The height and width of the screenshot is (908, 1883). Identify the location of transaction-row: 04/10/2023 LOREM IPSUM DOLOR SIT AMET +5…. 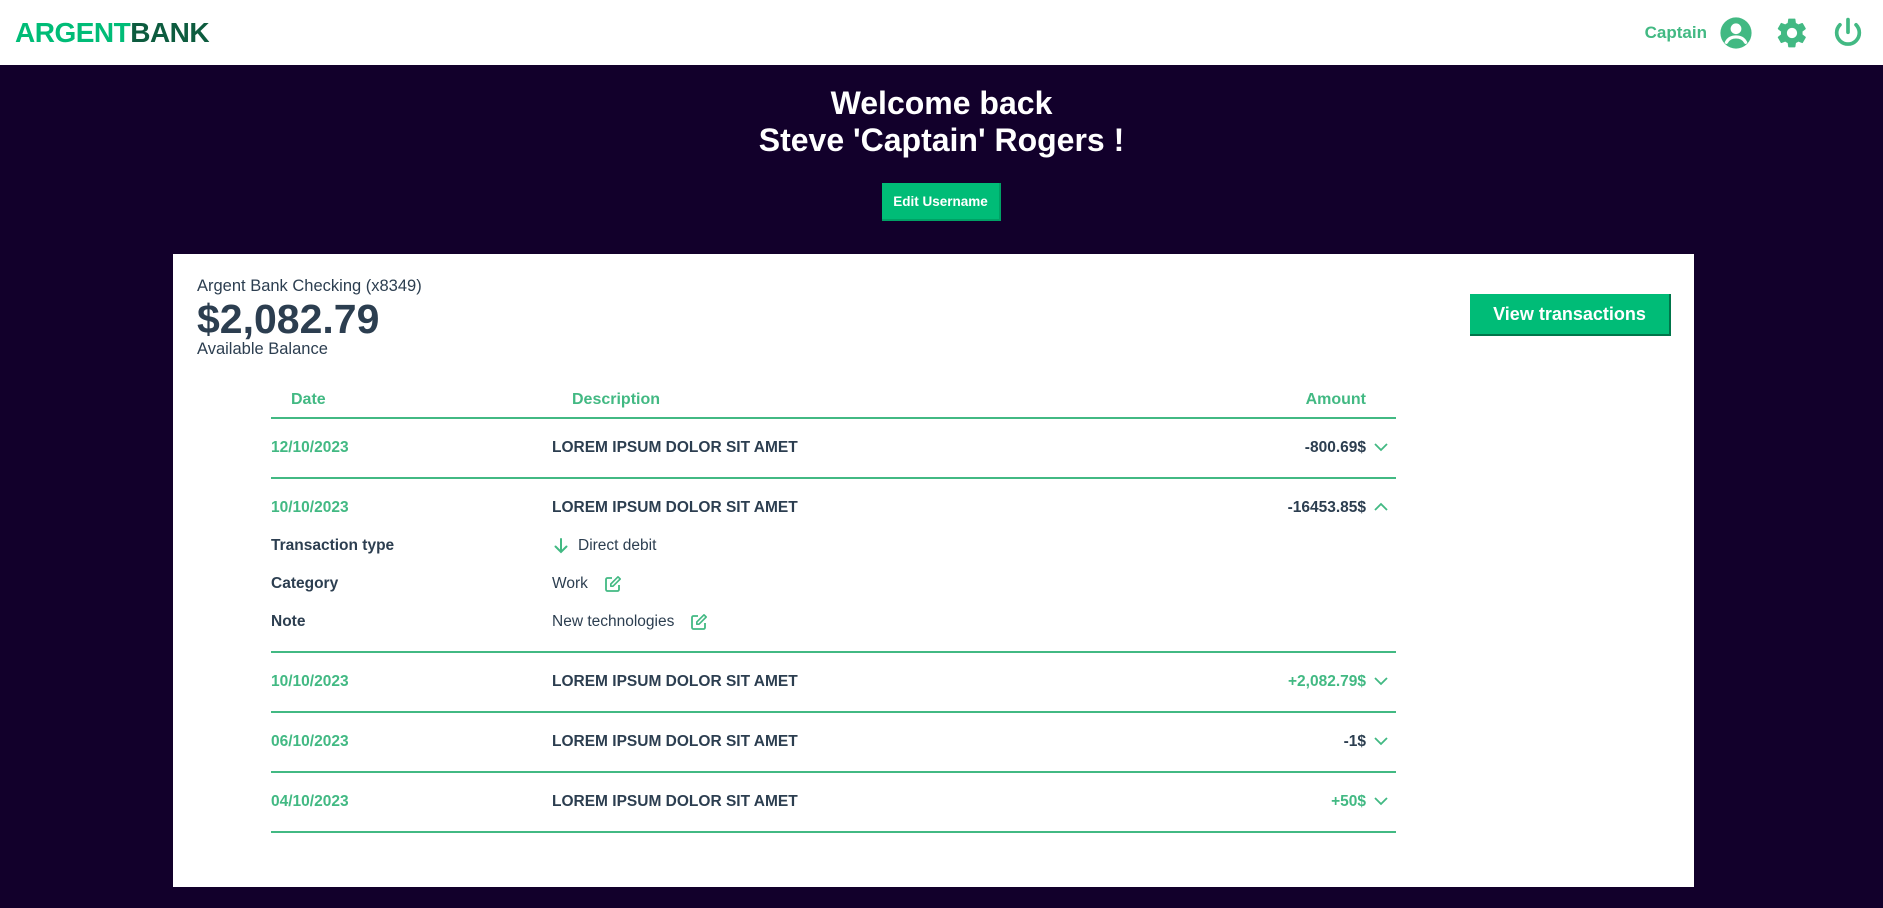
(833, 803).